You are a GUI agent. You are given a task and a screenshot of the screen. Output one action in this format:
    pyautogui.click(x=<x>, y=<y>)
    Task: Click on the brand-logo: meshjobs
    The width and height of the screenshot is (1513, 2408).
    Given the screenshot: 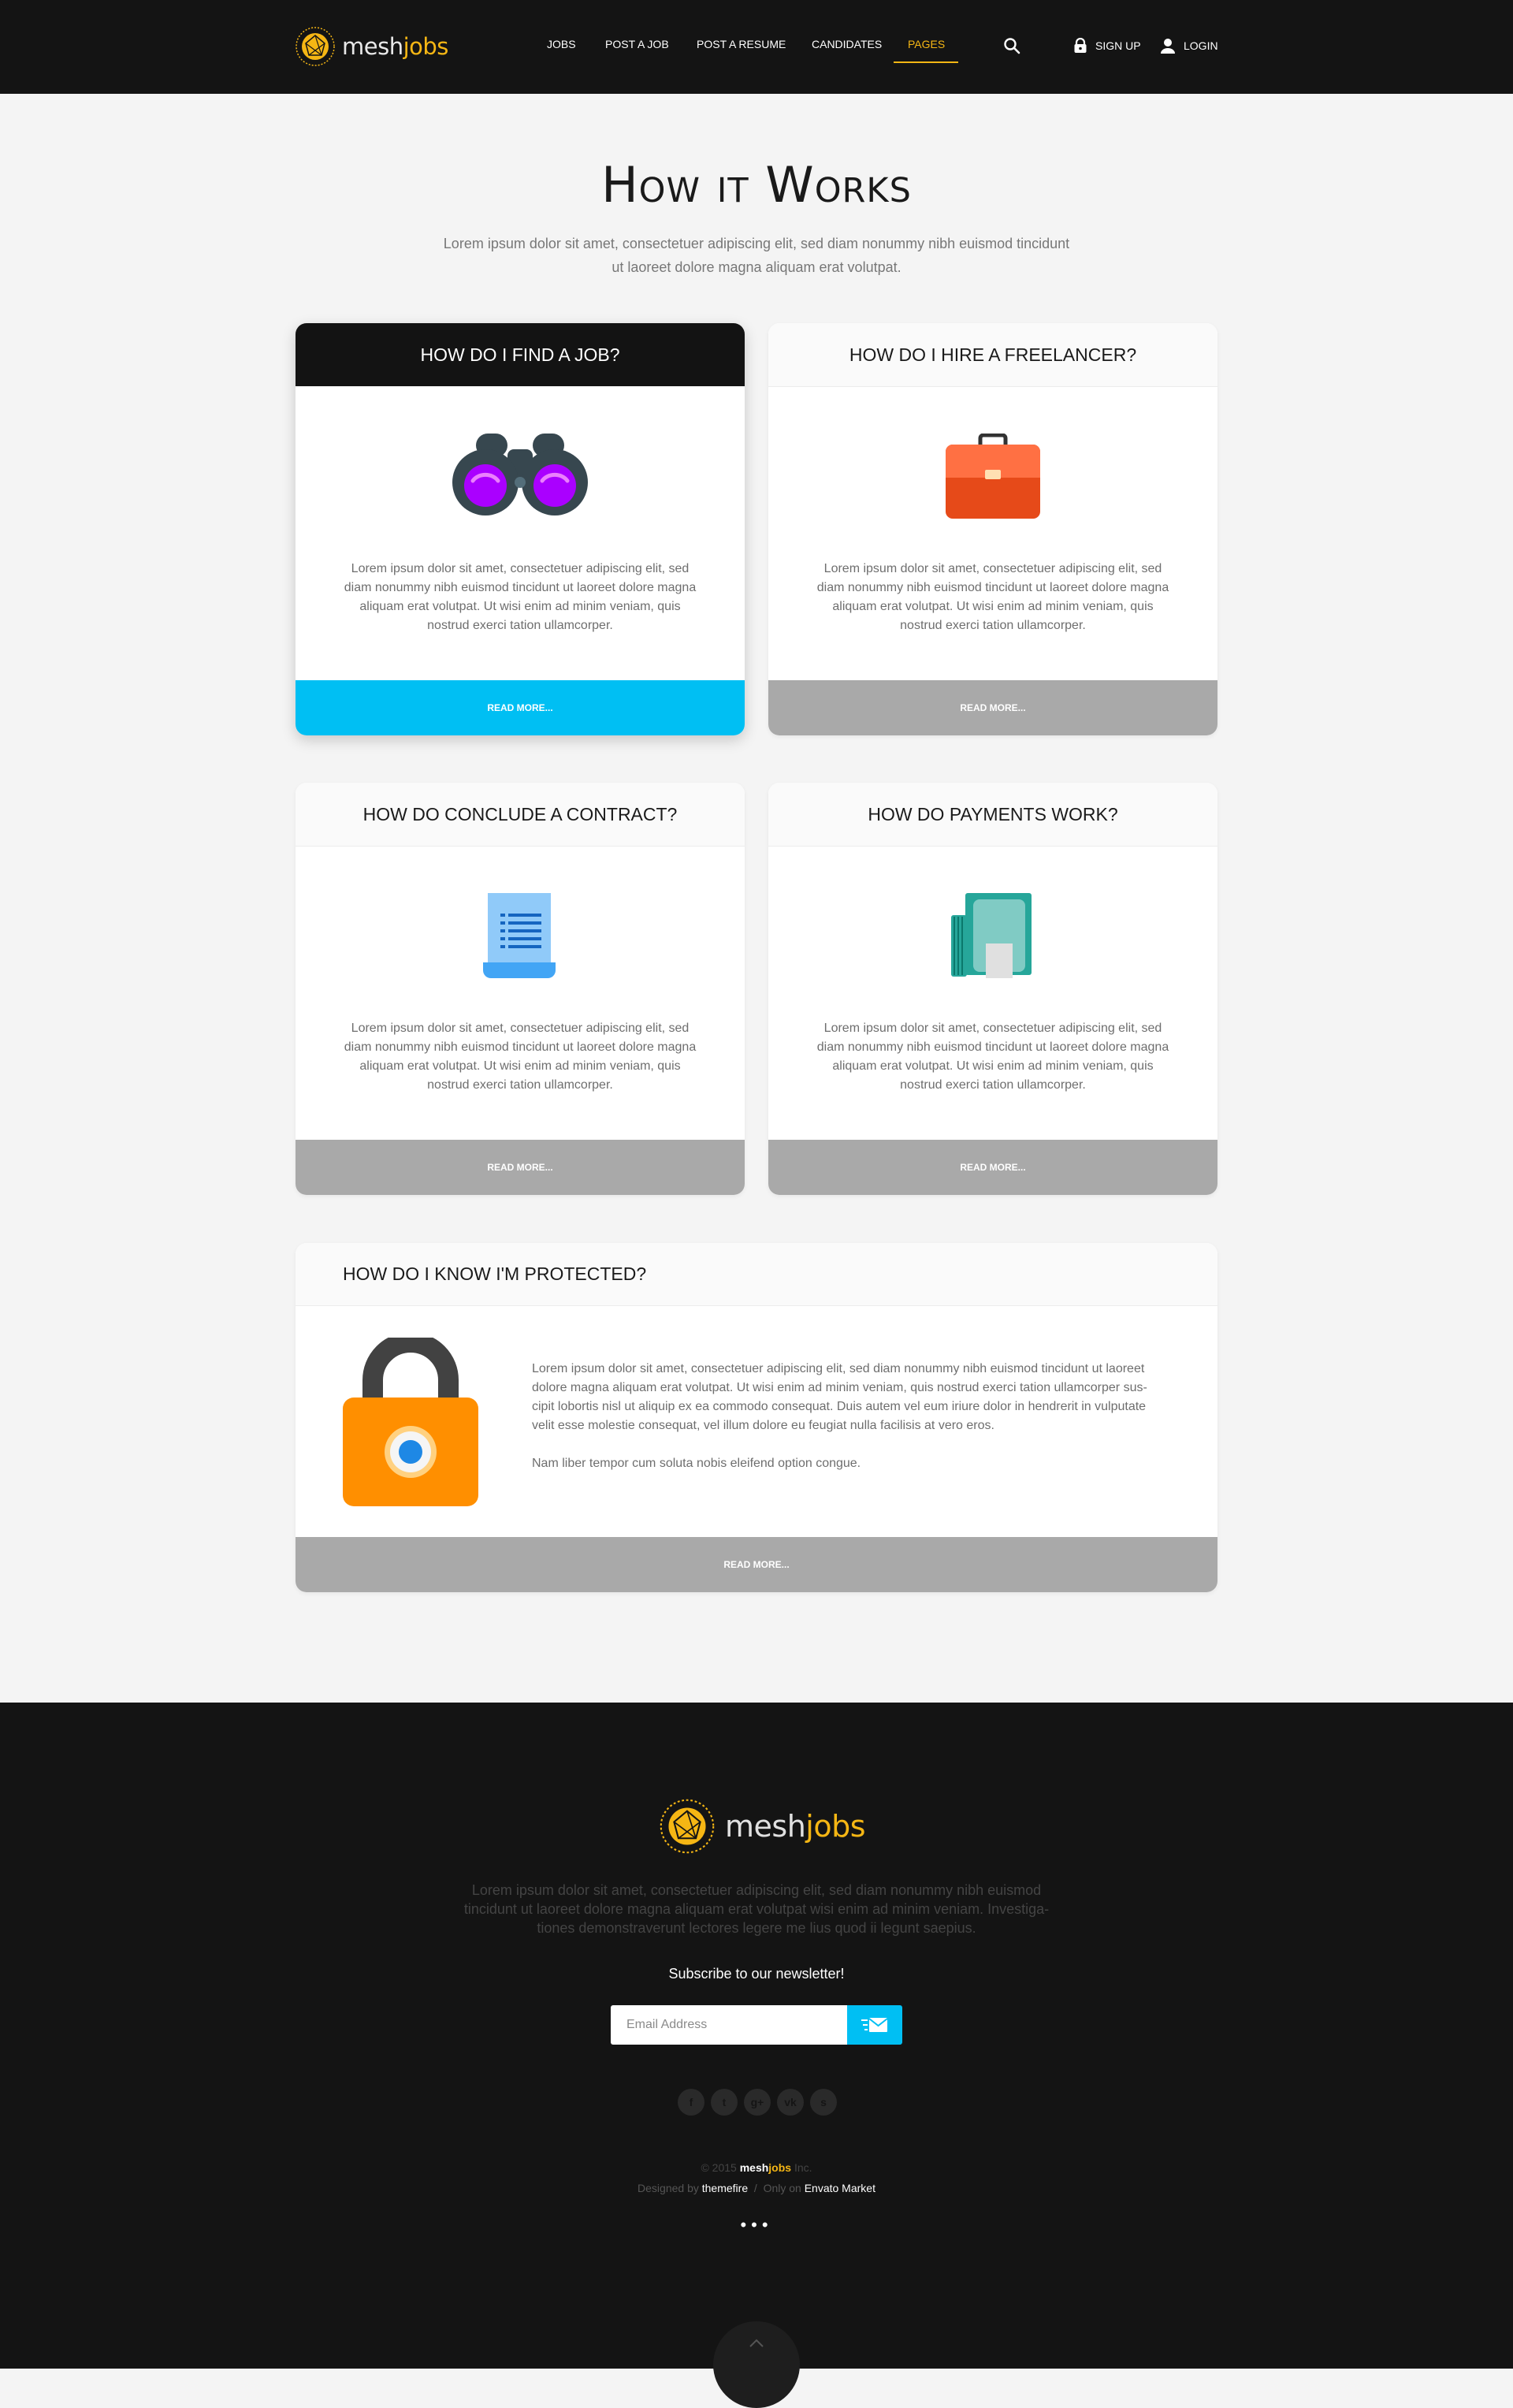 What is the action you would take?
    pyautogui.click(x=371, y=46)
    